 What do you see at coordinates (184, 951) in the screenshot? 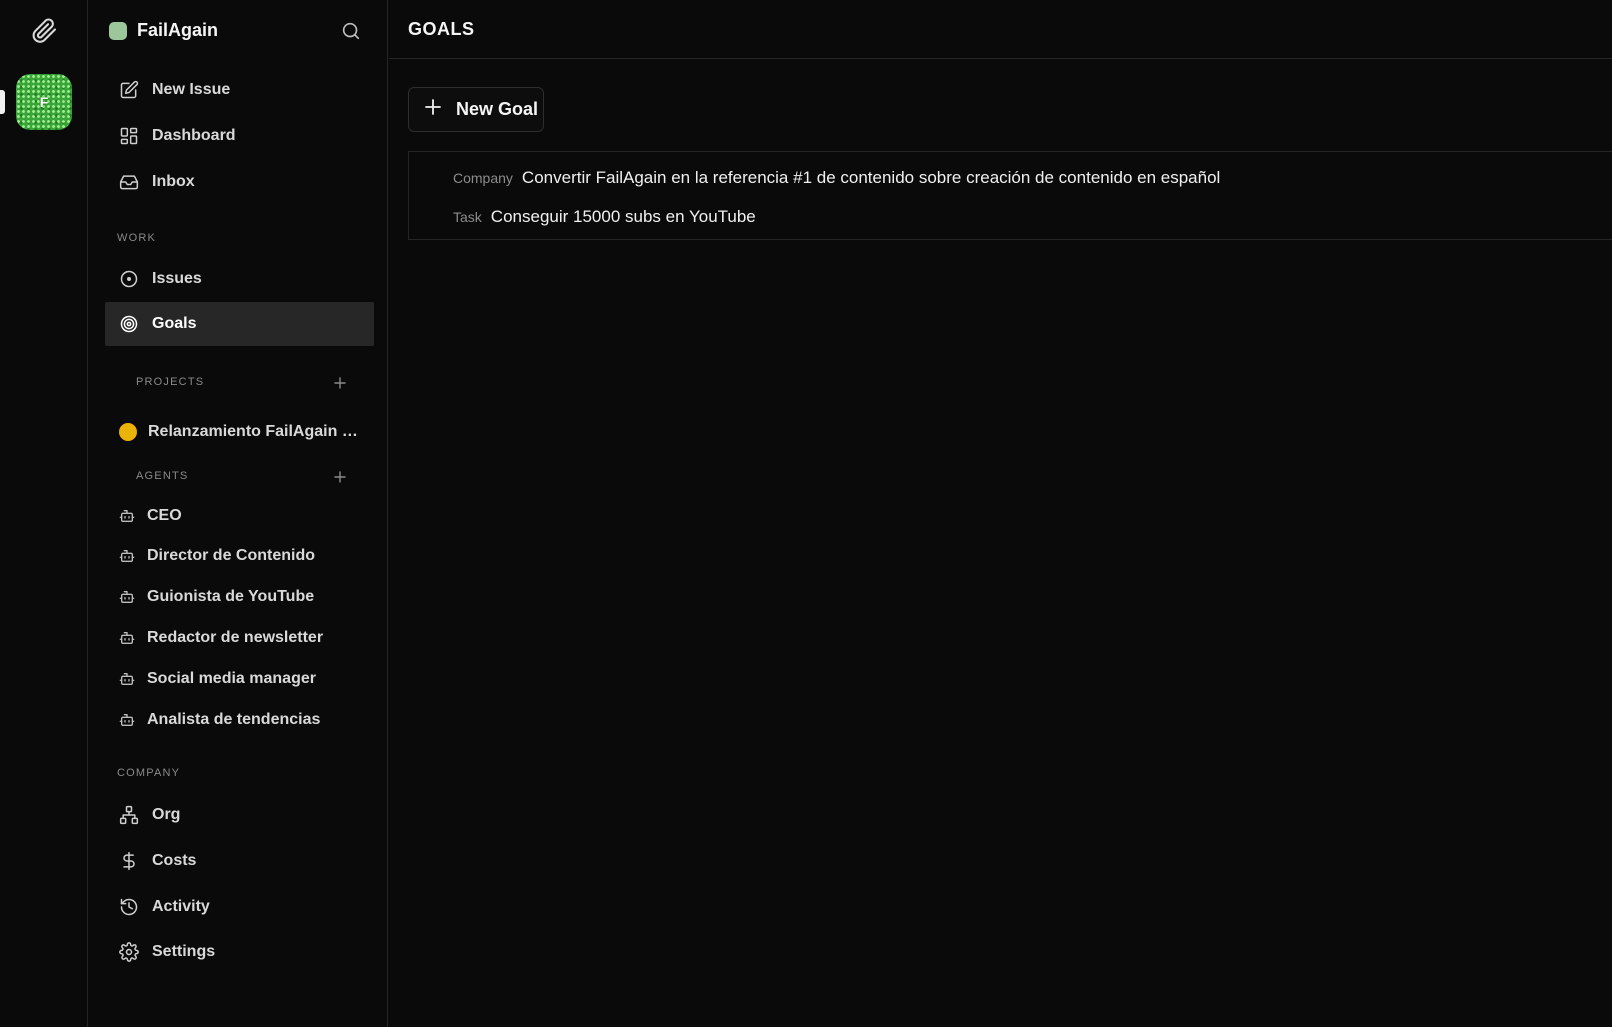
I see `sidebar-item-label: Settings` at bounding box center [184, 951].